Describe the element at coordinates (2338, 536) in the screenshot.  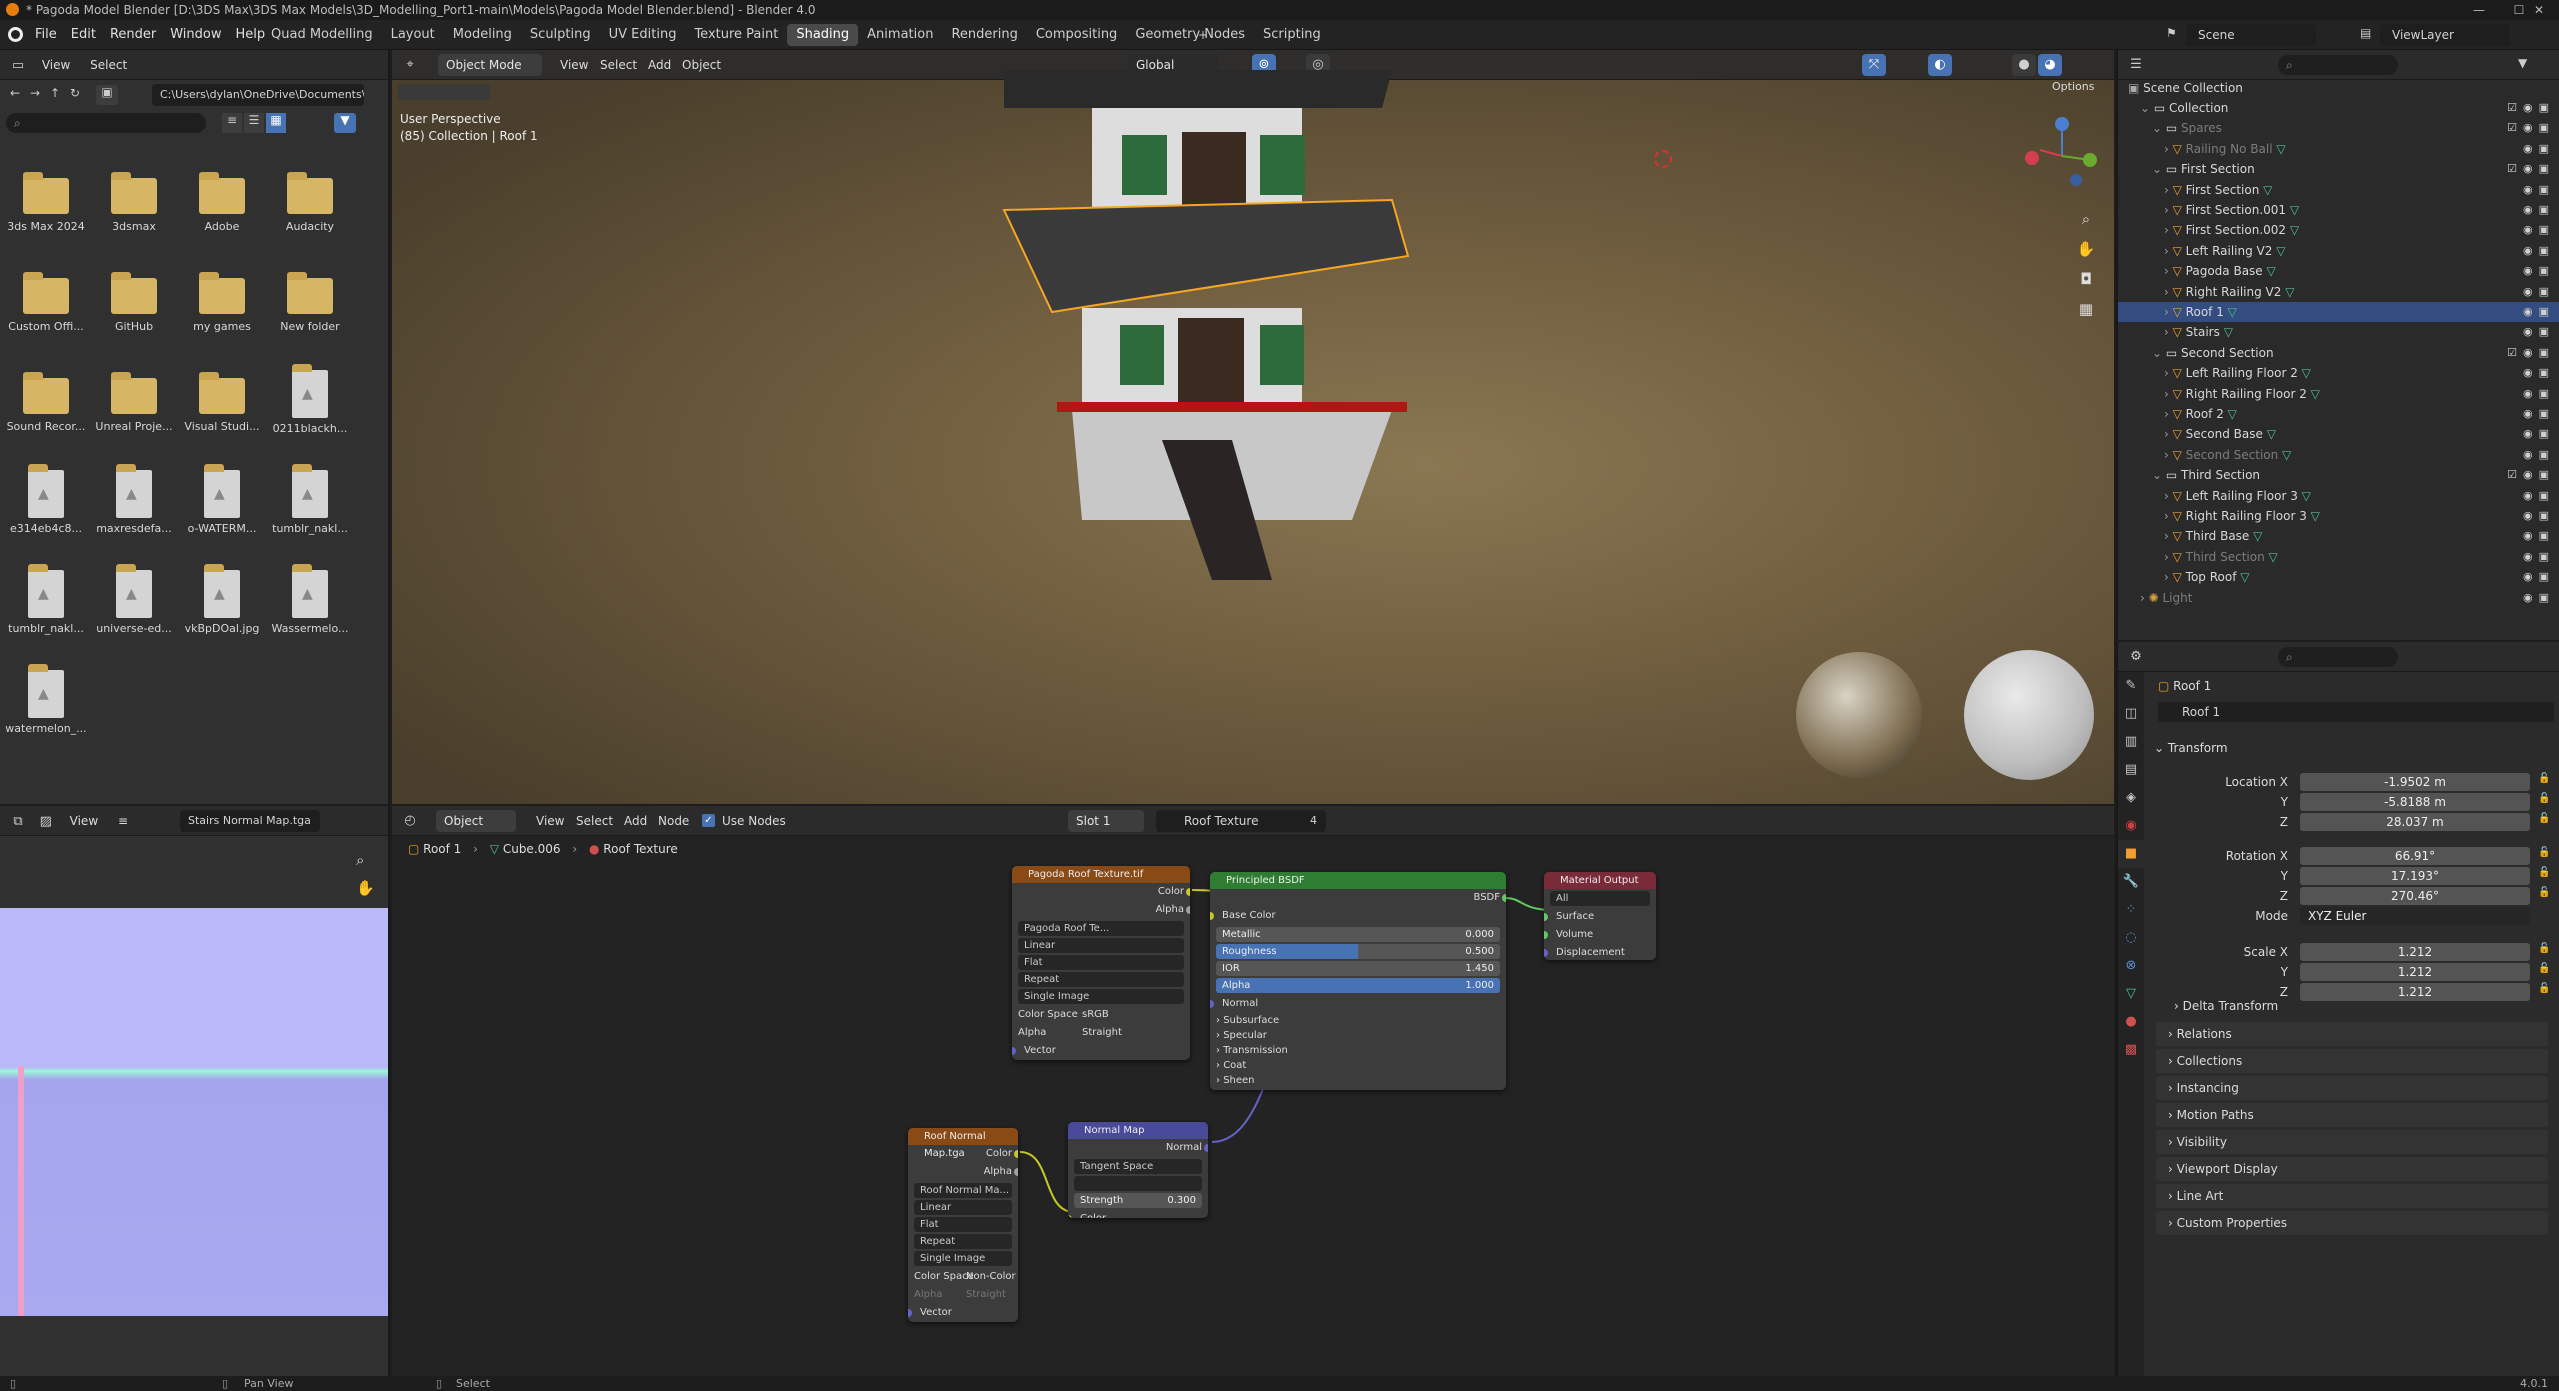
I see `outliner-row: › ▽ Third Base ▽ ◉▣` at that location.